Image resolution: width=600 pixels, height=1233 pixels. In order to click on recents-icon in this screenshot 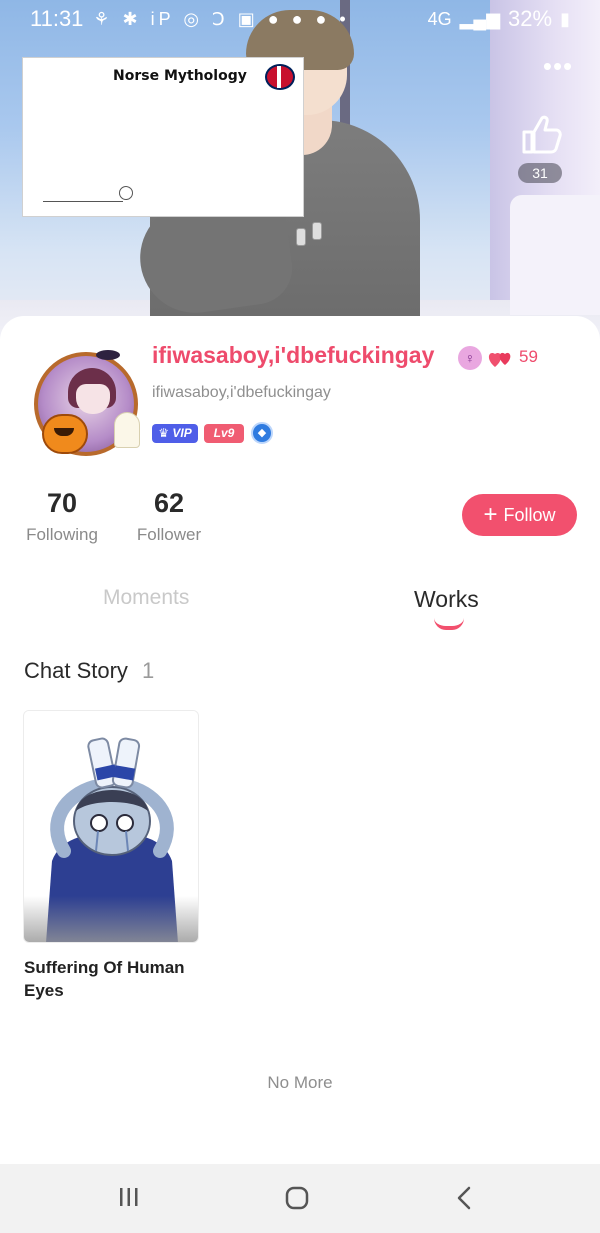, I will do `click(129, 1197)`.